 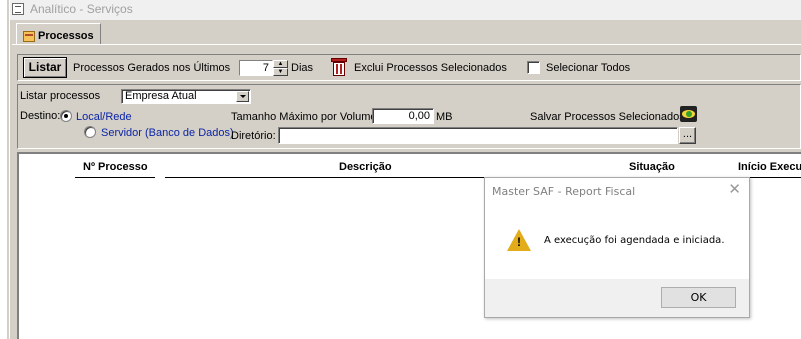 What do you see at coordinates (403, 116) in the screenshot?
I see `max-size-input: 0,00` at bounding box center [403, 116].